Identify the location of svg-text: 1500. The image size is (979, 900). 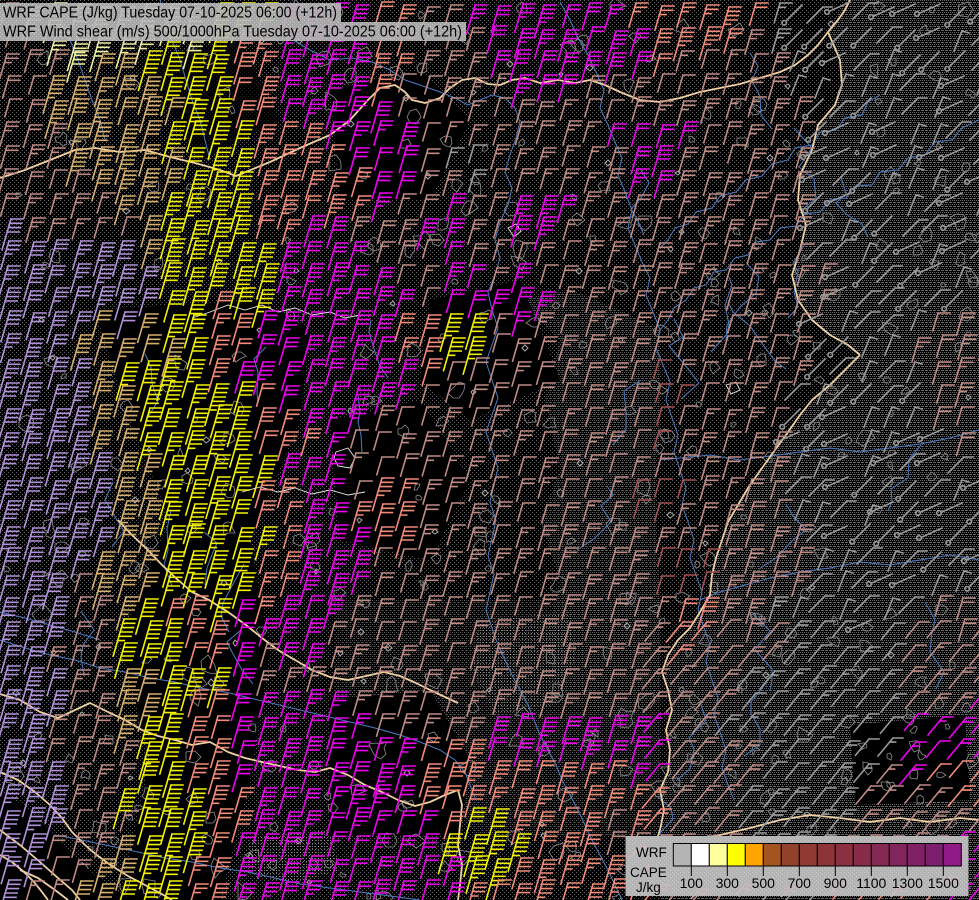
(943, 883).